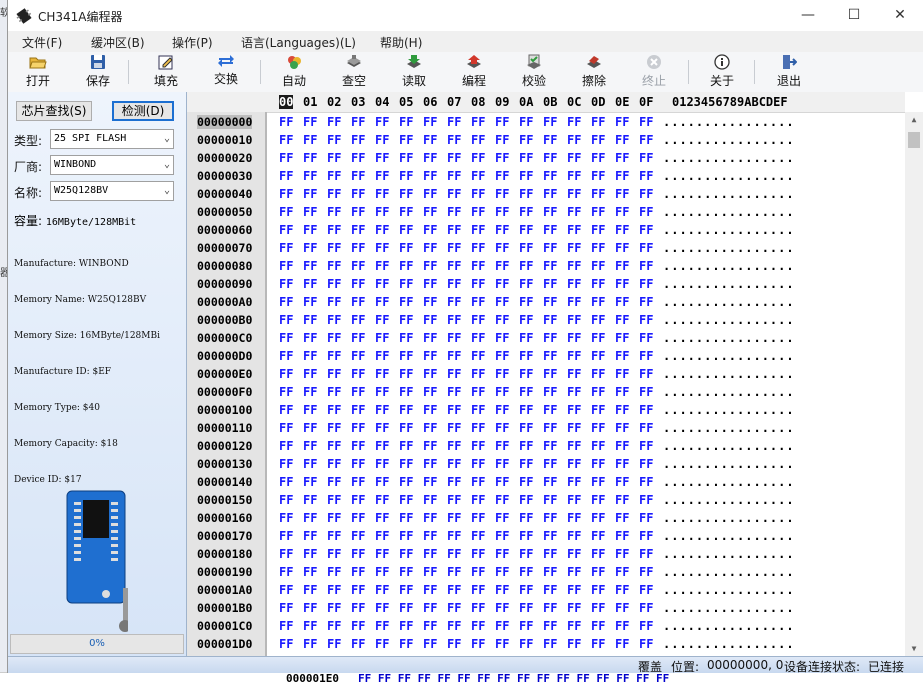  What do you see at coordinates (594, 72) in the screenshot?
I see `erase-button: 擦除` at bounding box center [594, 72].